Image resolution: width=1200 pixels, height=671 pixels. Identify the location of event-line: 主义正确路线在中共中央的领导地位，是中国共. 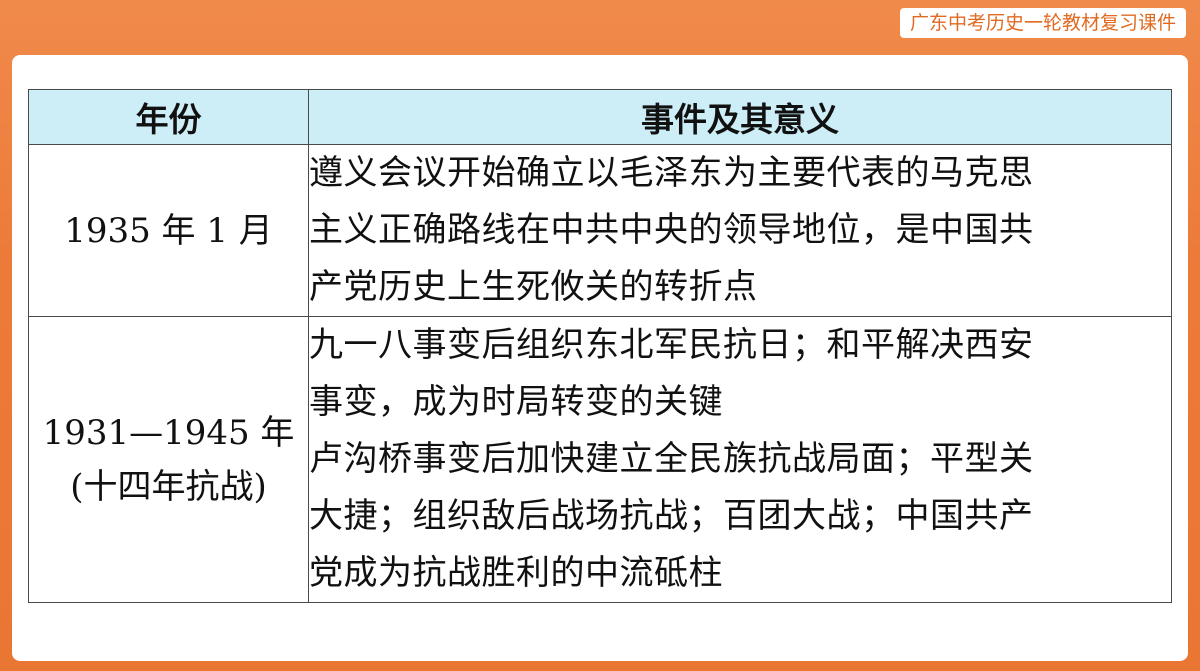
(671, 230).